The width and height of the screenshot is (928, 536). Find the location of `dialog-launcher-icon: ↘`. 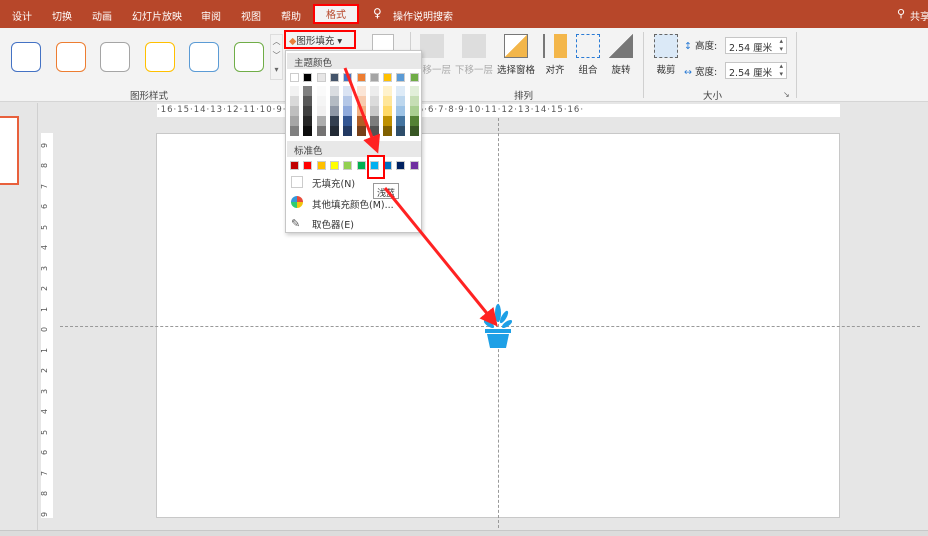

dialog-launcher-icon: ↘ is located at coordinates (786, 94).